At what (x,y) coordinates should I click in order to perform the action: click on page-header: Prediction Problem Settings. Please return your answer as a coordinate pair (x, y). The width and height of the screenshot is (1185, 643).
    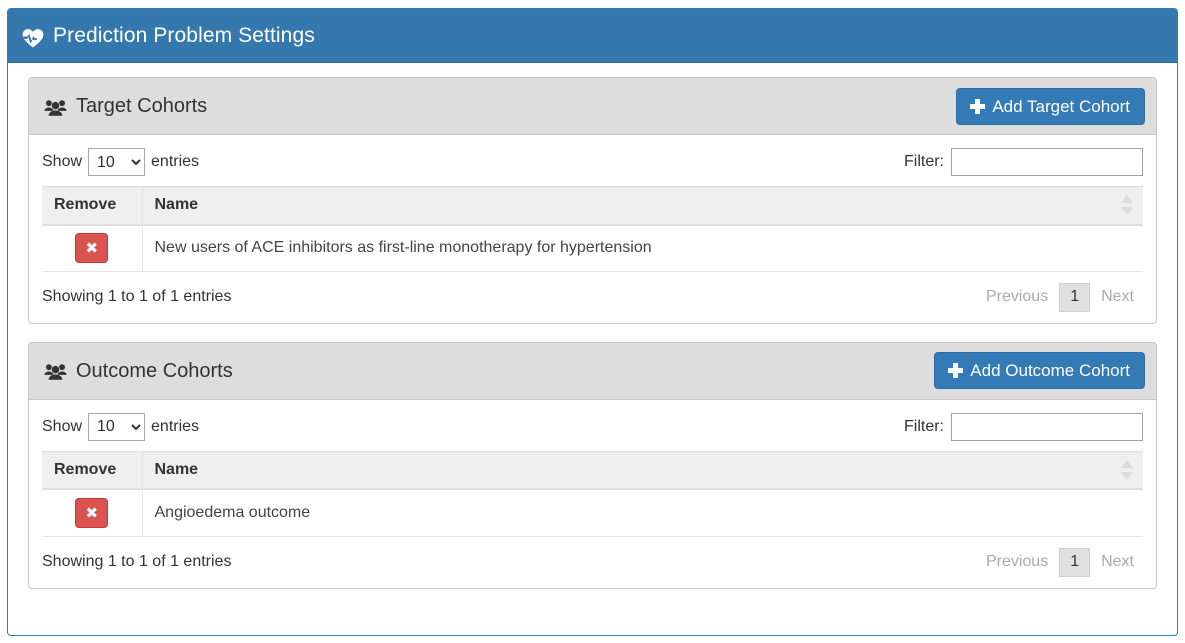
    Looking at the image, I should click on (592, 36).